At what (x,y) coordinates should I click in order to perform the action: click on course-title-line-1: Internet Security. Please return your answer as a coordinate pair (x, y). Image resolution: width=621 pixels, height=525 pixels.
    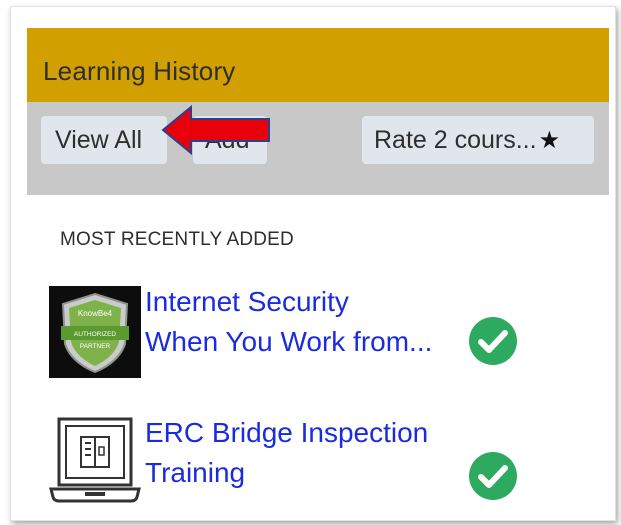
    Looking at the image, I should click on (247, 301).